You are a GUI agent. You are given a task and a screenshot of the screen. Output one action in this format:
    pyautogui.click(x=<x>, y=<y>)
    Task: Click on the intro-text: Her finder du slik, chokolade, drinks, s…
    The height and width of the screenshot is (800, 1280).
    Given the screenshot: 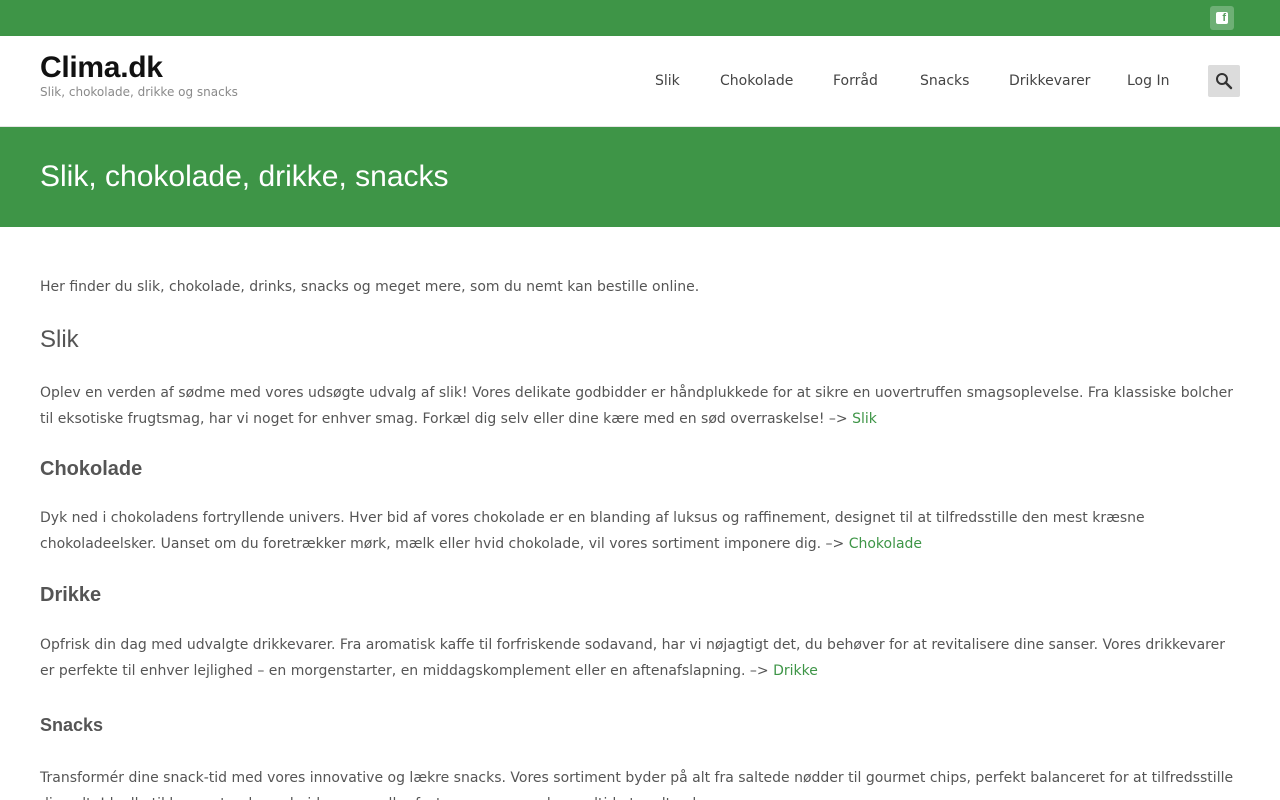 What is the action you would take?
    pyautogui.click(x=370, y=287)
    